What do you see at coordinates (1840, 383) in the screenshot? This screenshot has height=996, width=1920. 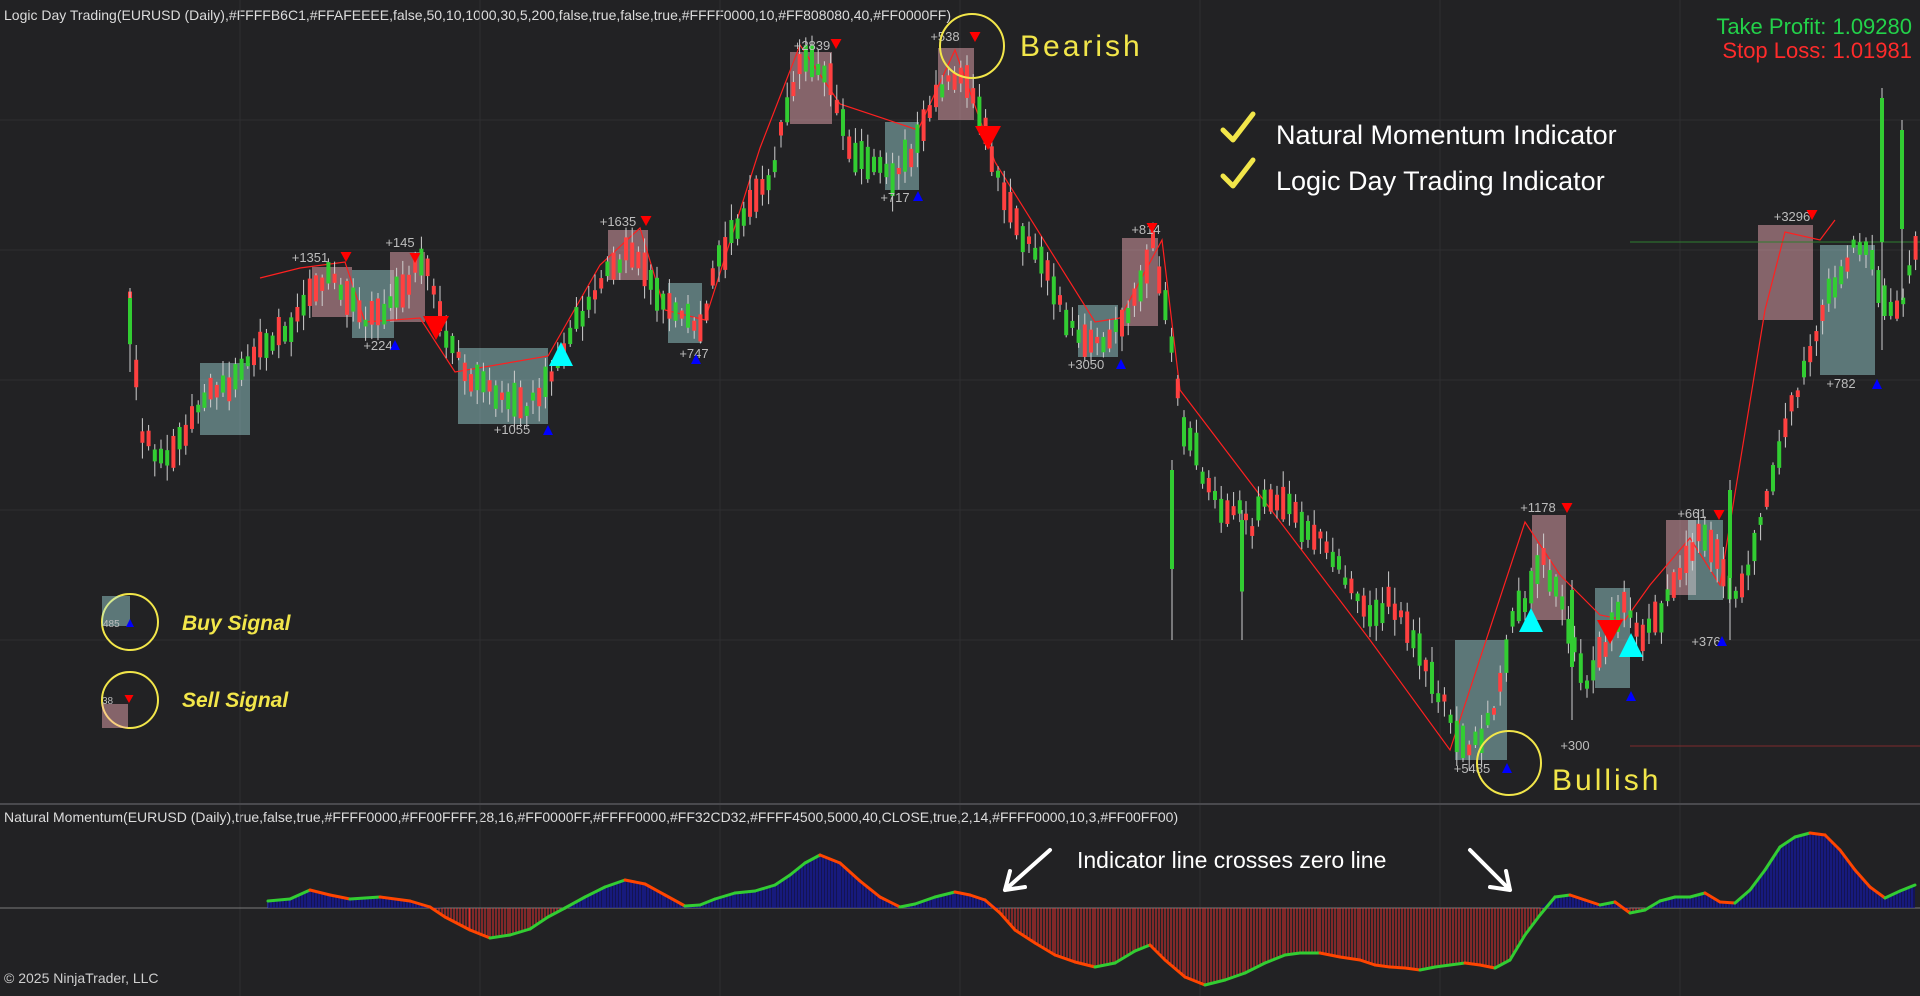 I see `trade-label: +782` at bounding box center [1840, 383].